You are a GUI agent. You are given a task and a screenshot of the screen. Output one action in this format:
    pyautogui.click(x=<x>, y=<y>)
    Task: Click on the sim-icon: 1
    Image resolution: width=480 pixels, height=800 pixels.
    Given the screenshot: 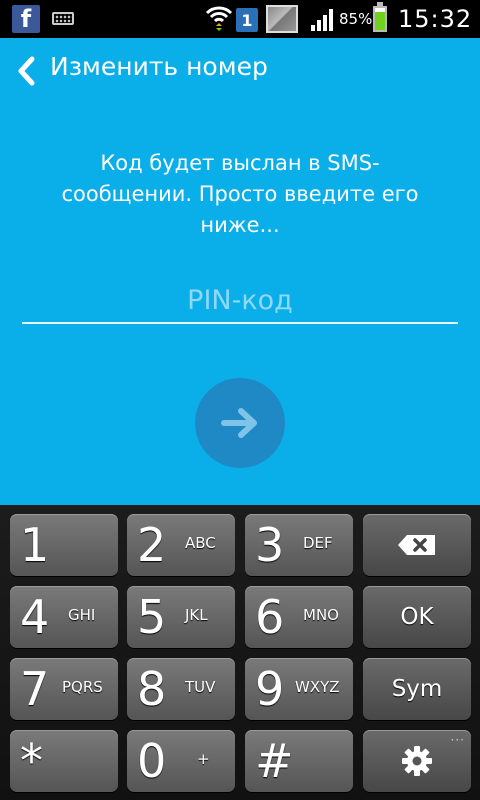 What is the action you would take?
    pyautogui.click(x=247, y=20)
    